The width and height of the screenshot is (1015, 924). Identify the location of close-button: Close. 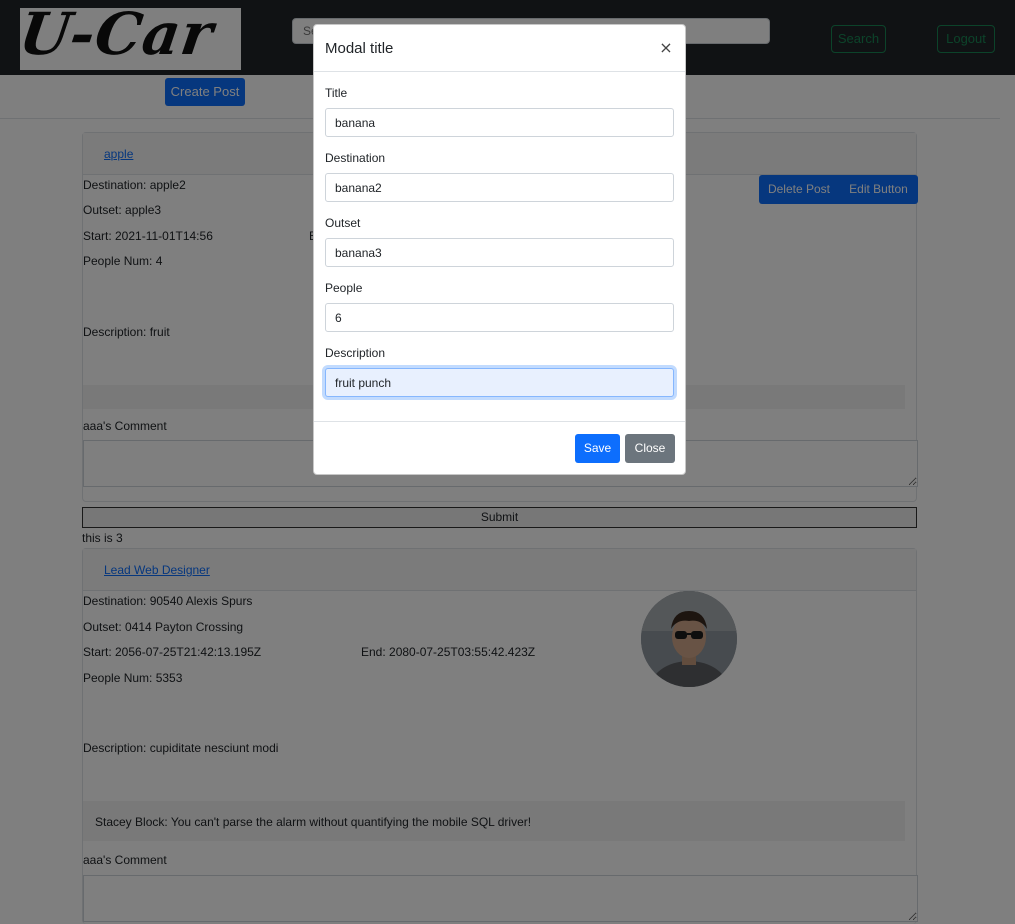
(650, 448).